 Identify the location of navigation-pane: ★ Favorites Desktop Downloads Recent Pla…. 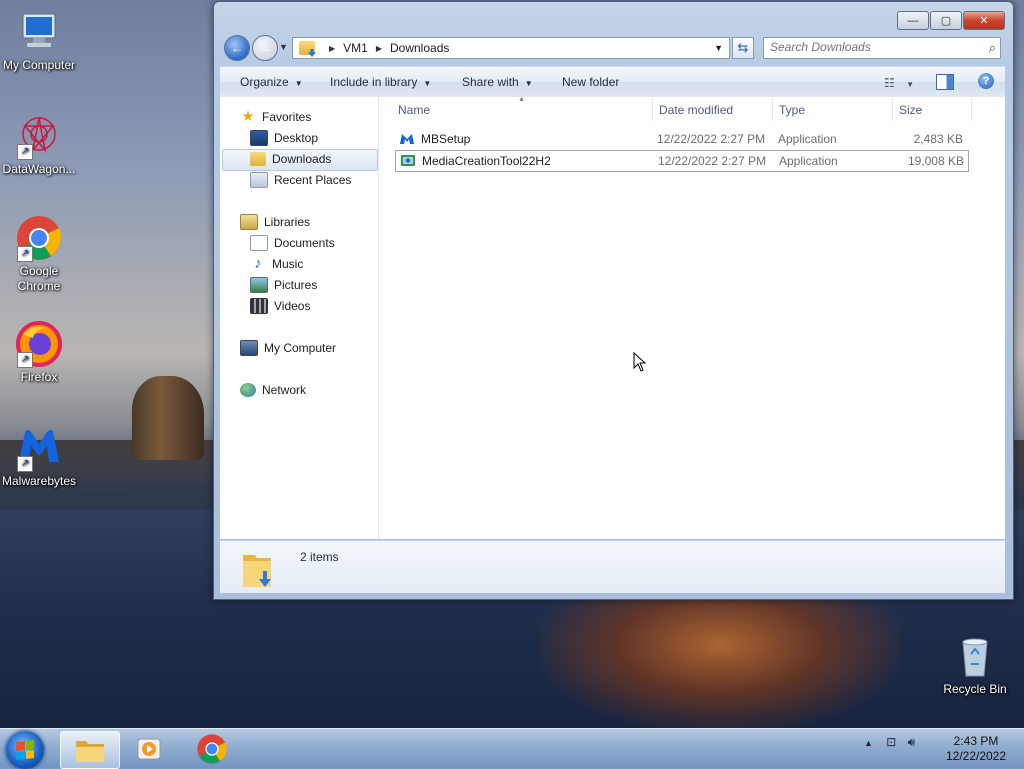
(299, 318).